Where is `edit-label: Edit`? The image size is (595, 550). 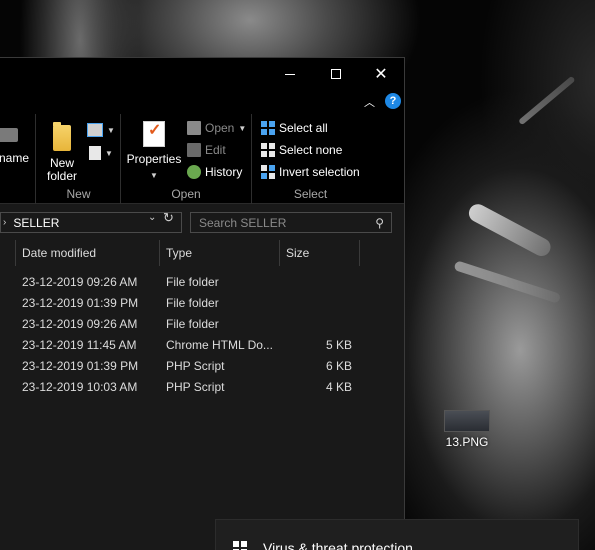 edit-label: Edit is located at coordinates (215, 150).